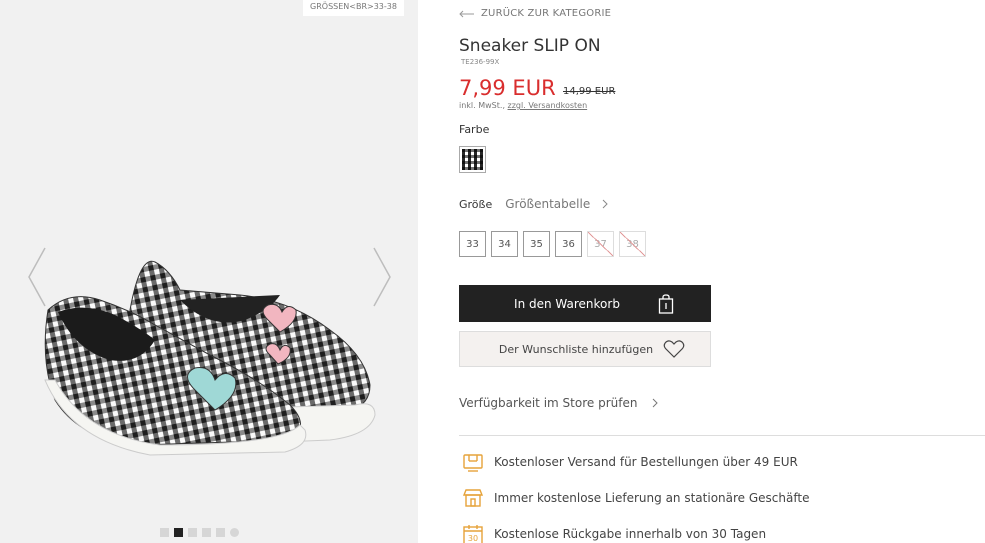 The image size is (985, 543). Describe the element at coordinates (600, 244) in the screenshot. I see `size-option-37-unavailable: 37` at that location.